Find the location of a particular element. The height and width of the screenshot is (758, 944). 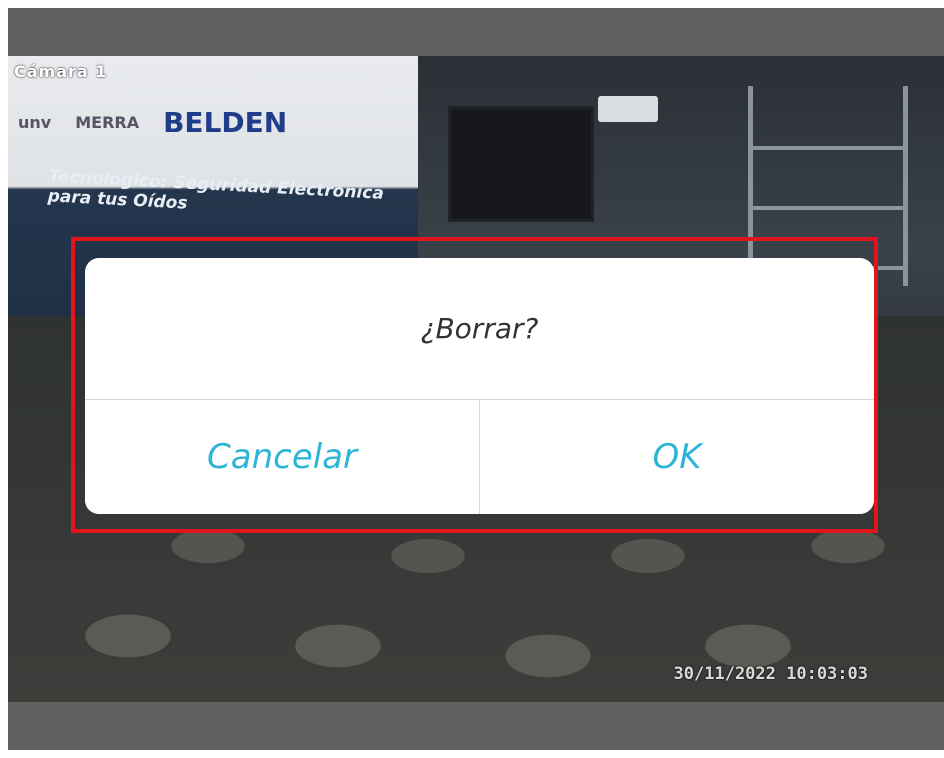

dialog-title: ¿Borrar? is located at coordinates (479, 328).